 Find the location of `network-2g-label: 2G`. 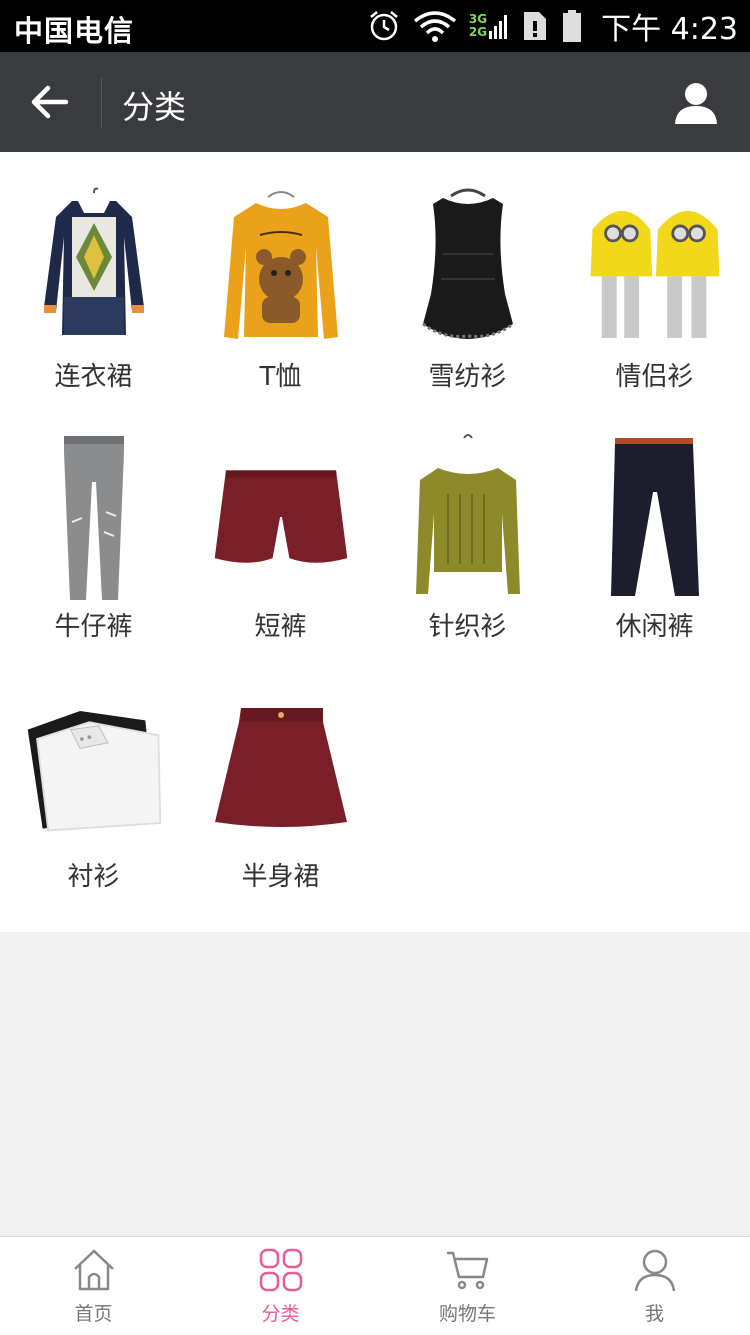

network-2g-label: 2G is located at coordinates (478, 32).